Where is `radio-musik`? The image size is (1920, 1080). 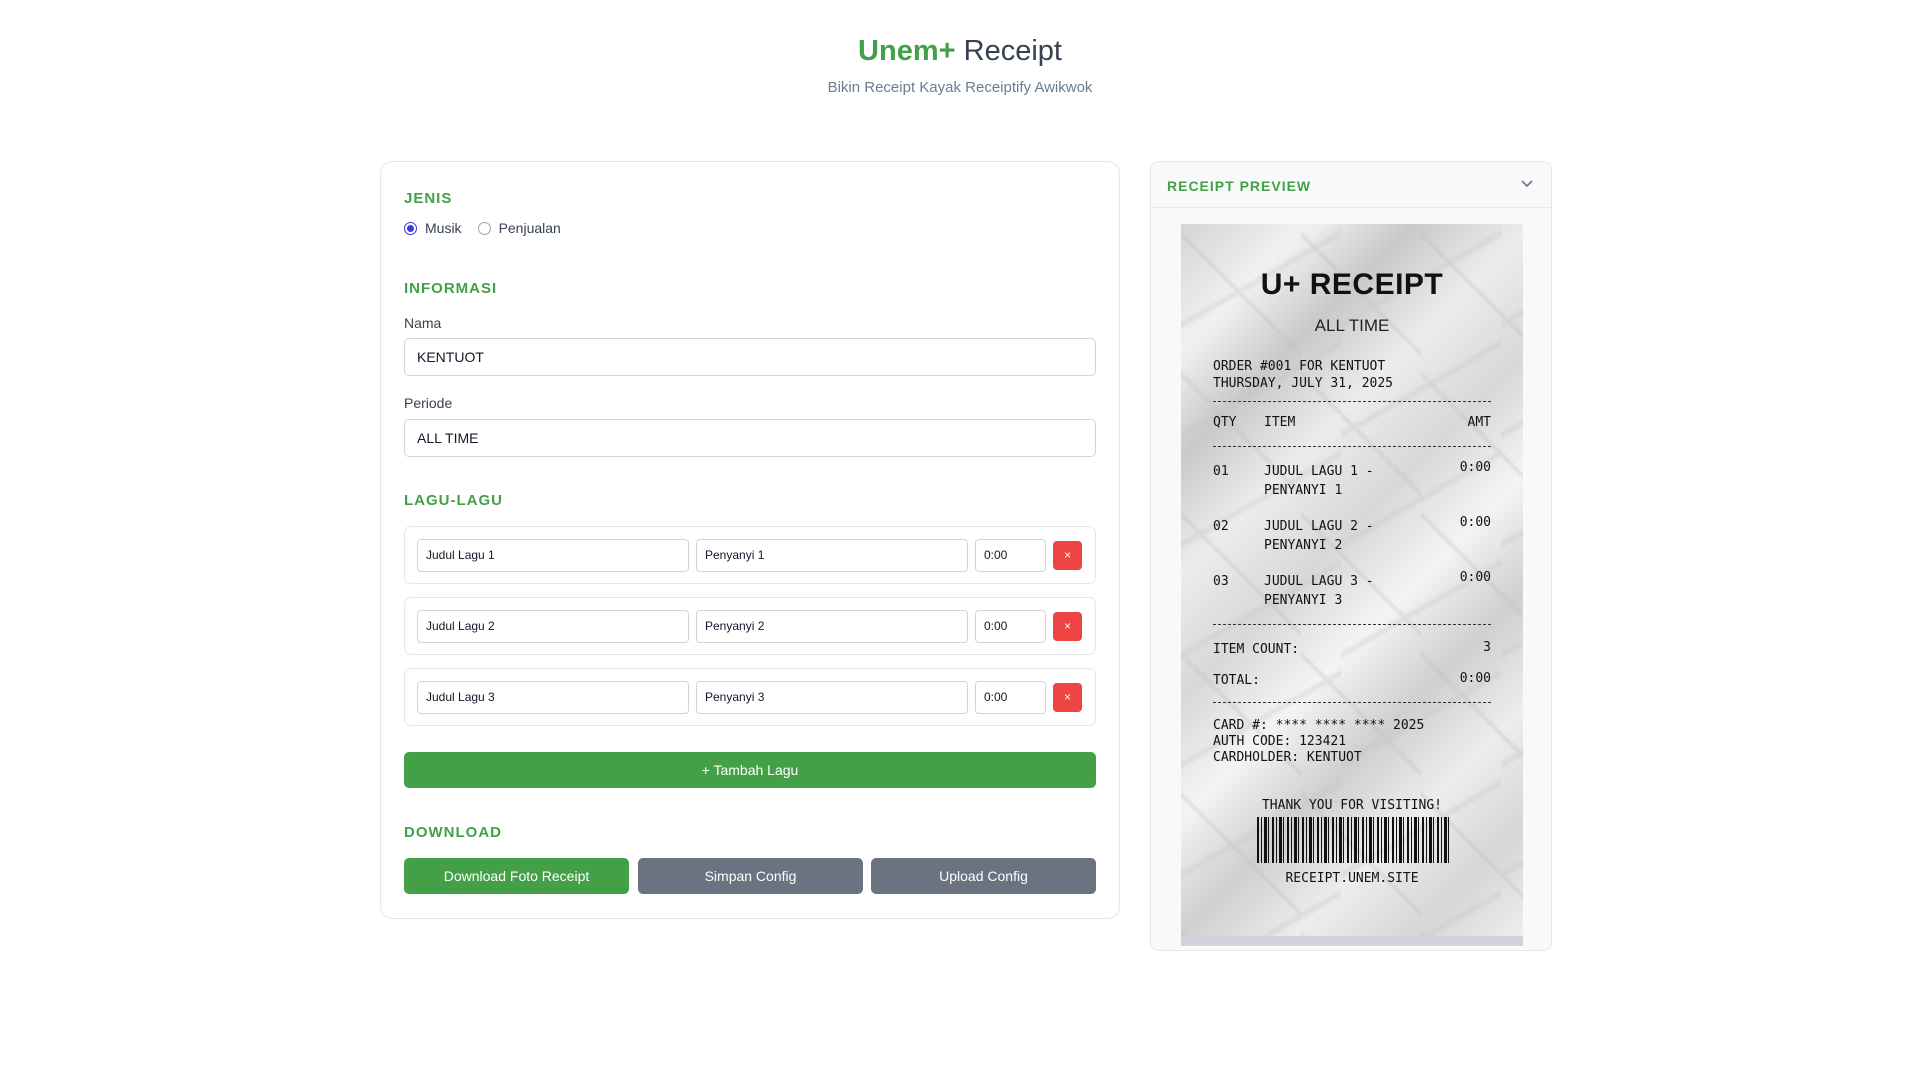 radio-musik is located at coordinates (410, 228).